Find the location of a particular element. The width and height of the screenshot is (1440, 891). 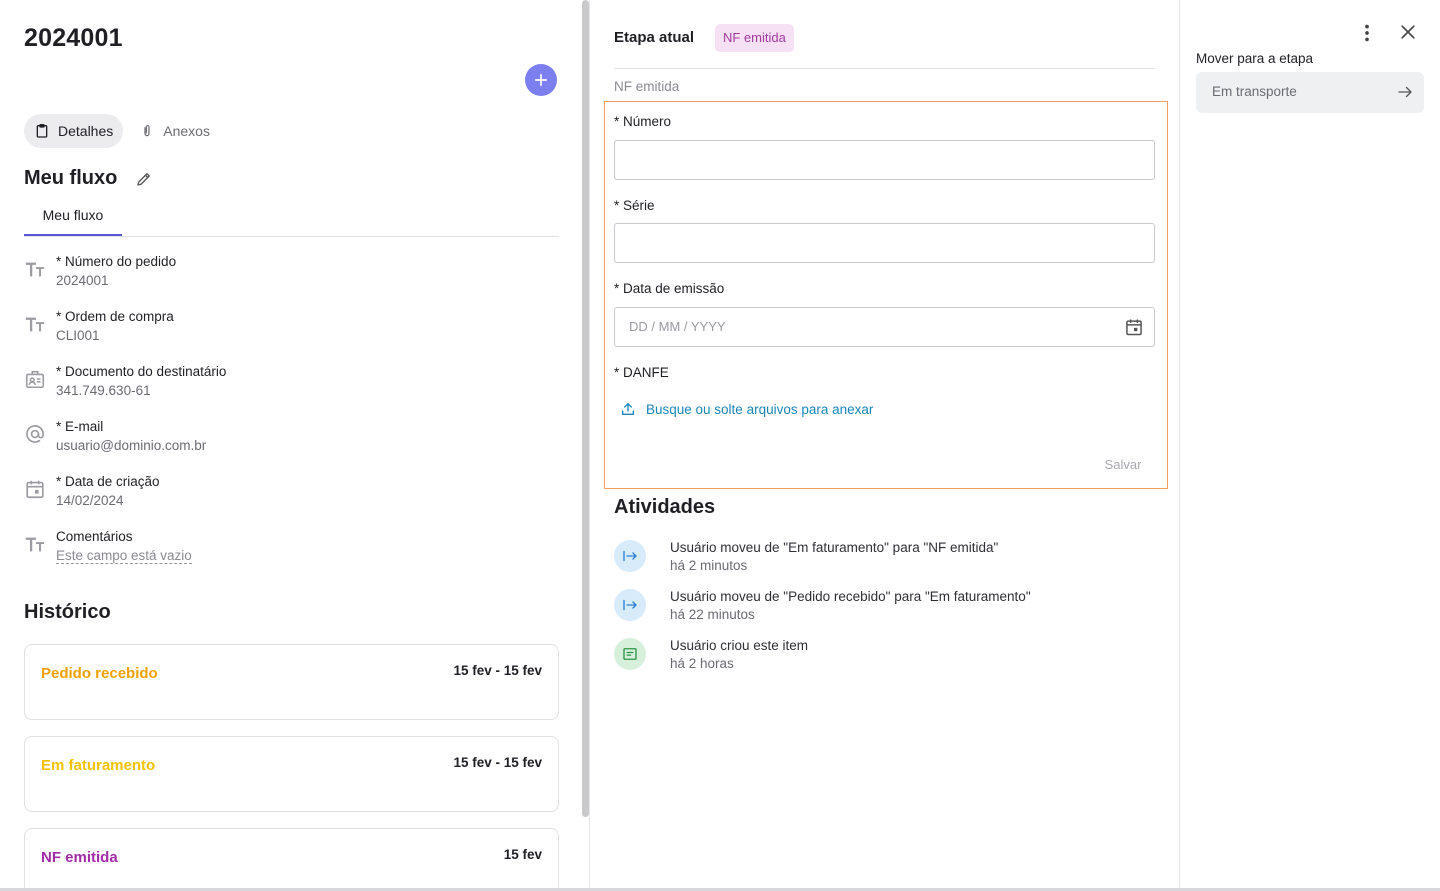

paperclip-icon is located at coordinates (147, 131).